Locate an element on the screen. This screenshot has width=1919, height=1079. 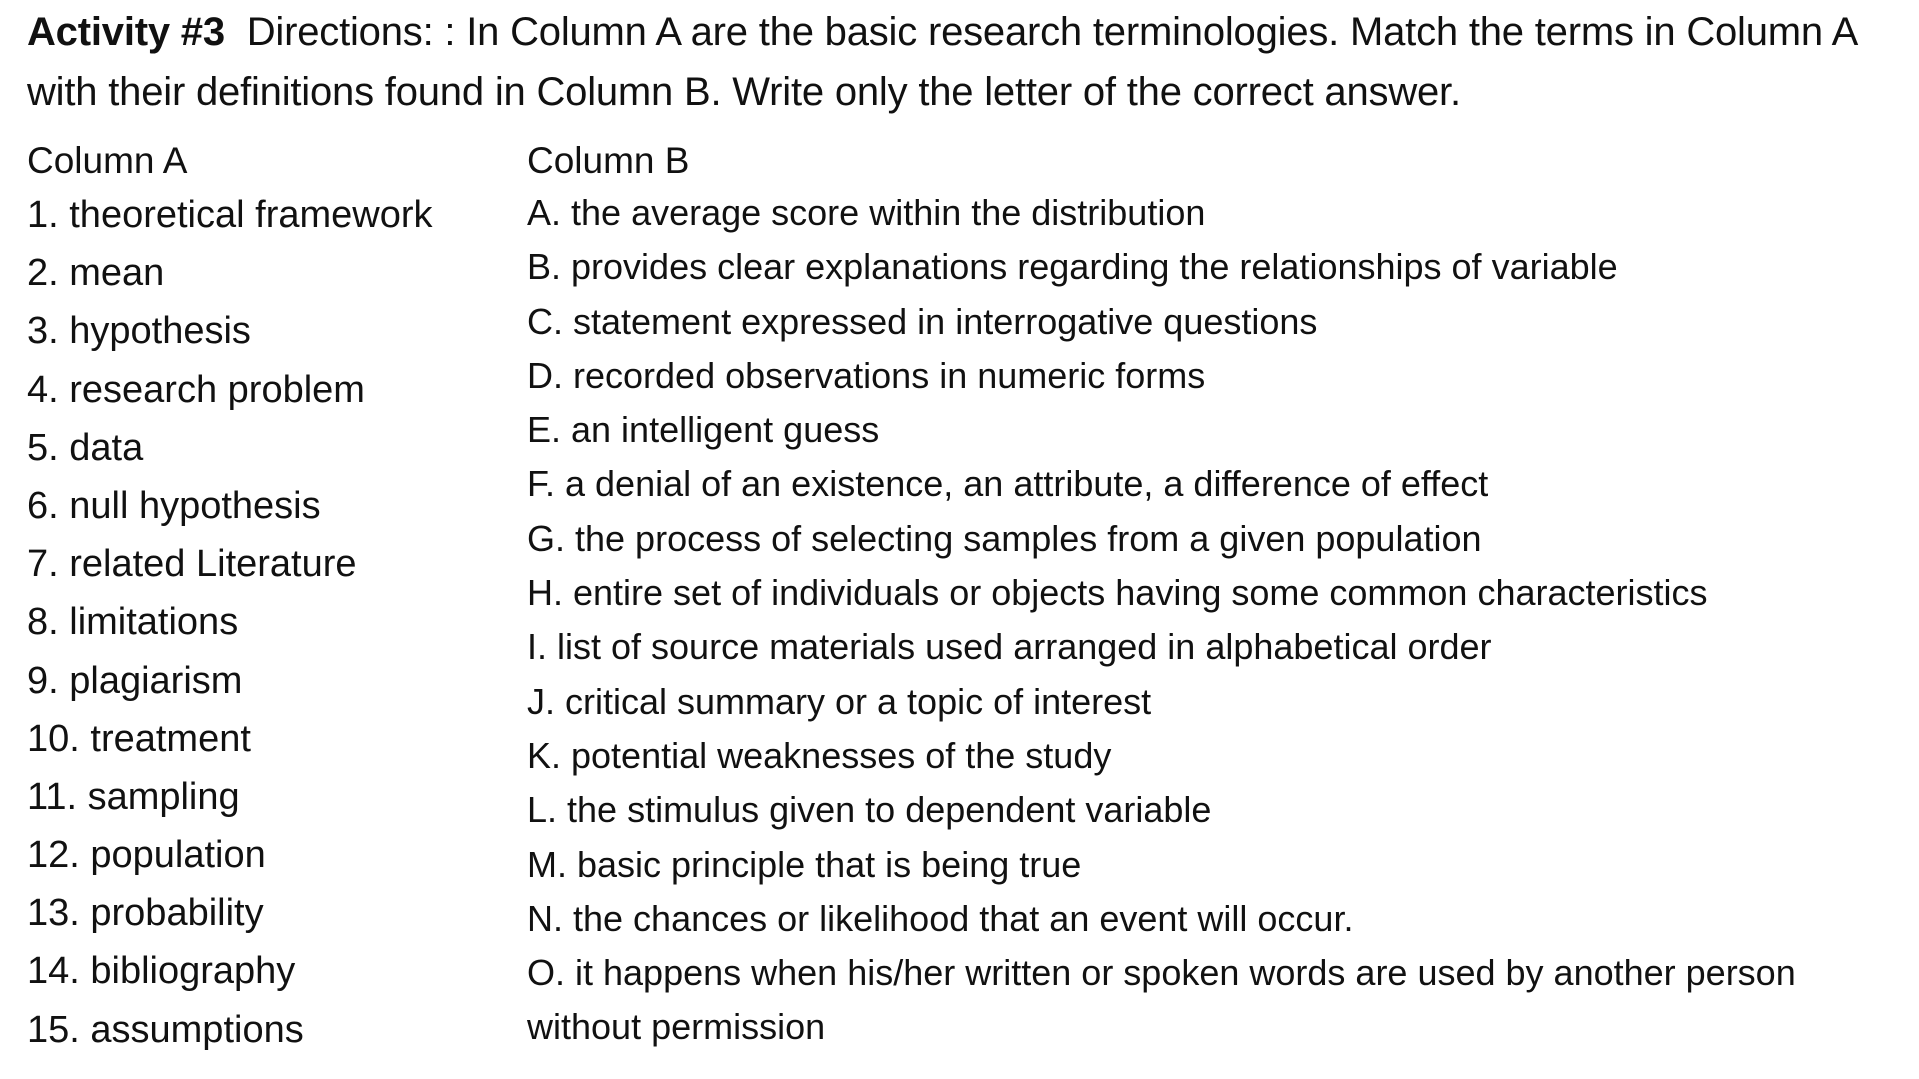
column-b-item-continuation: without permission is located at coordinates (676, 1027).